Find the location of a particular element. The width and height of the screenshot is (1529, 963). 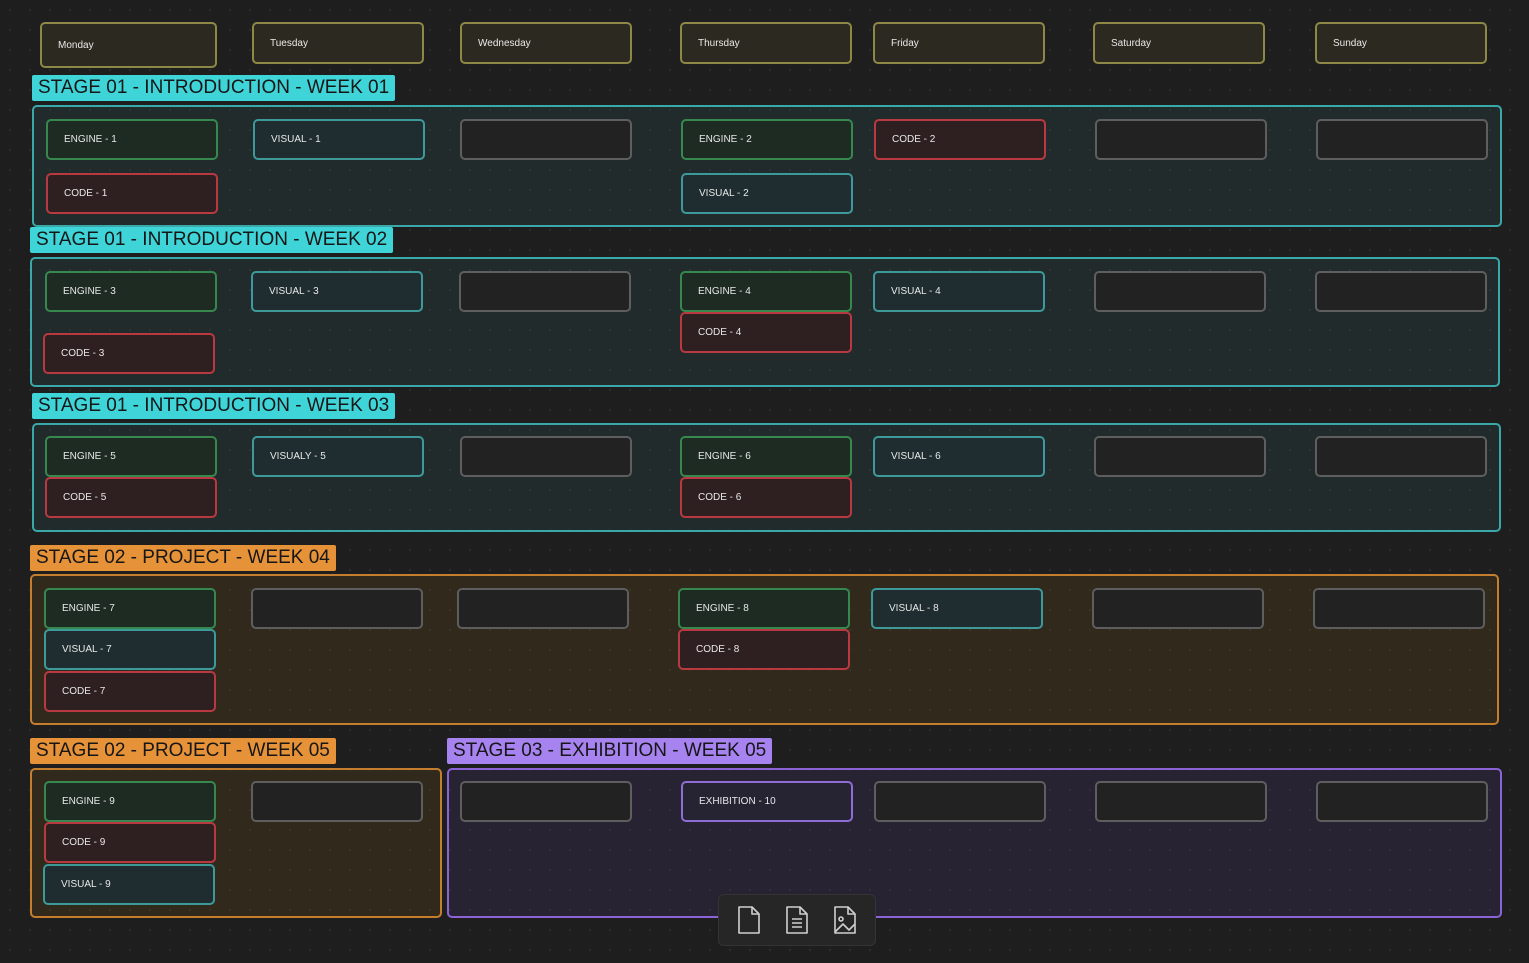

day-header-thursday: Thursday is located at coordinates (766, 43).